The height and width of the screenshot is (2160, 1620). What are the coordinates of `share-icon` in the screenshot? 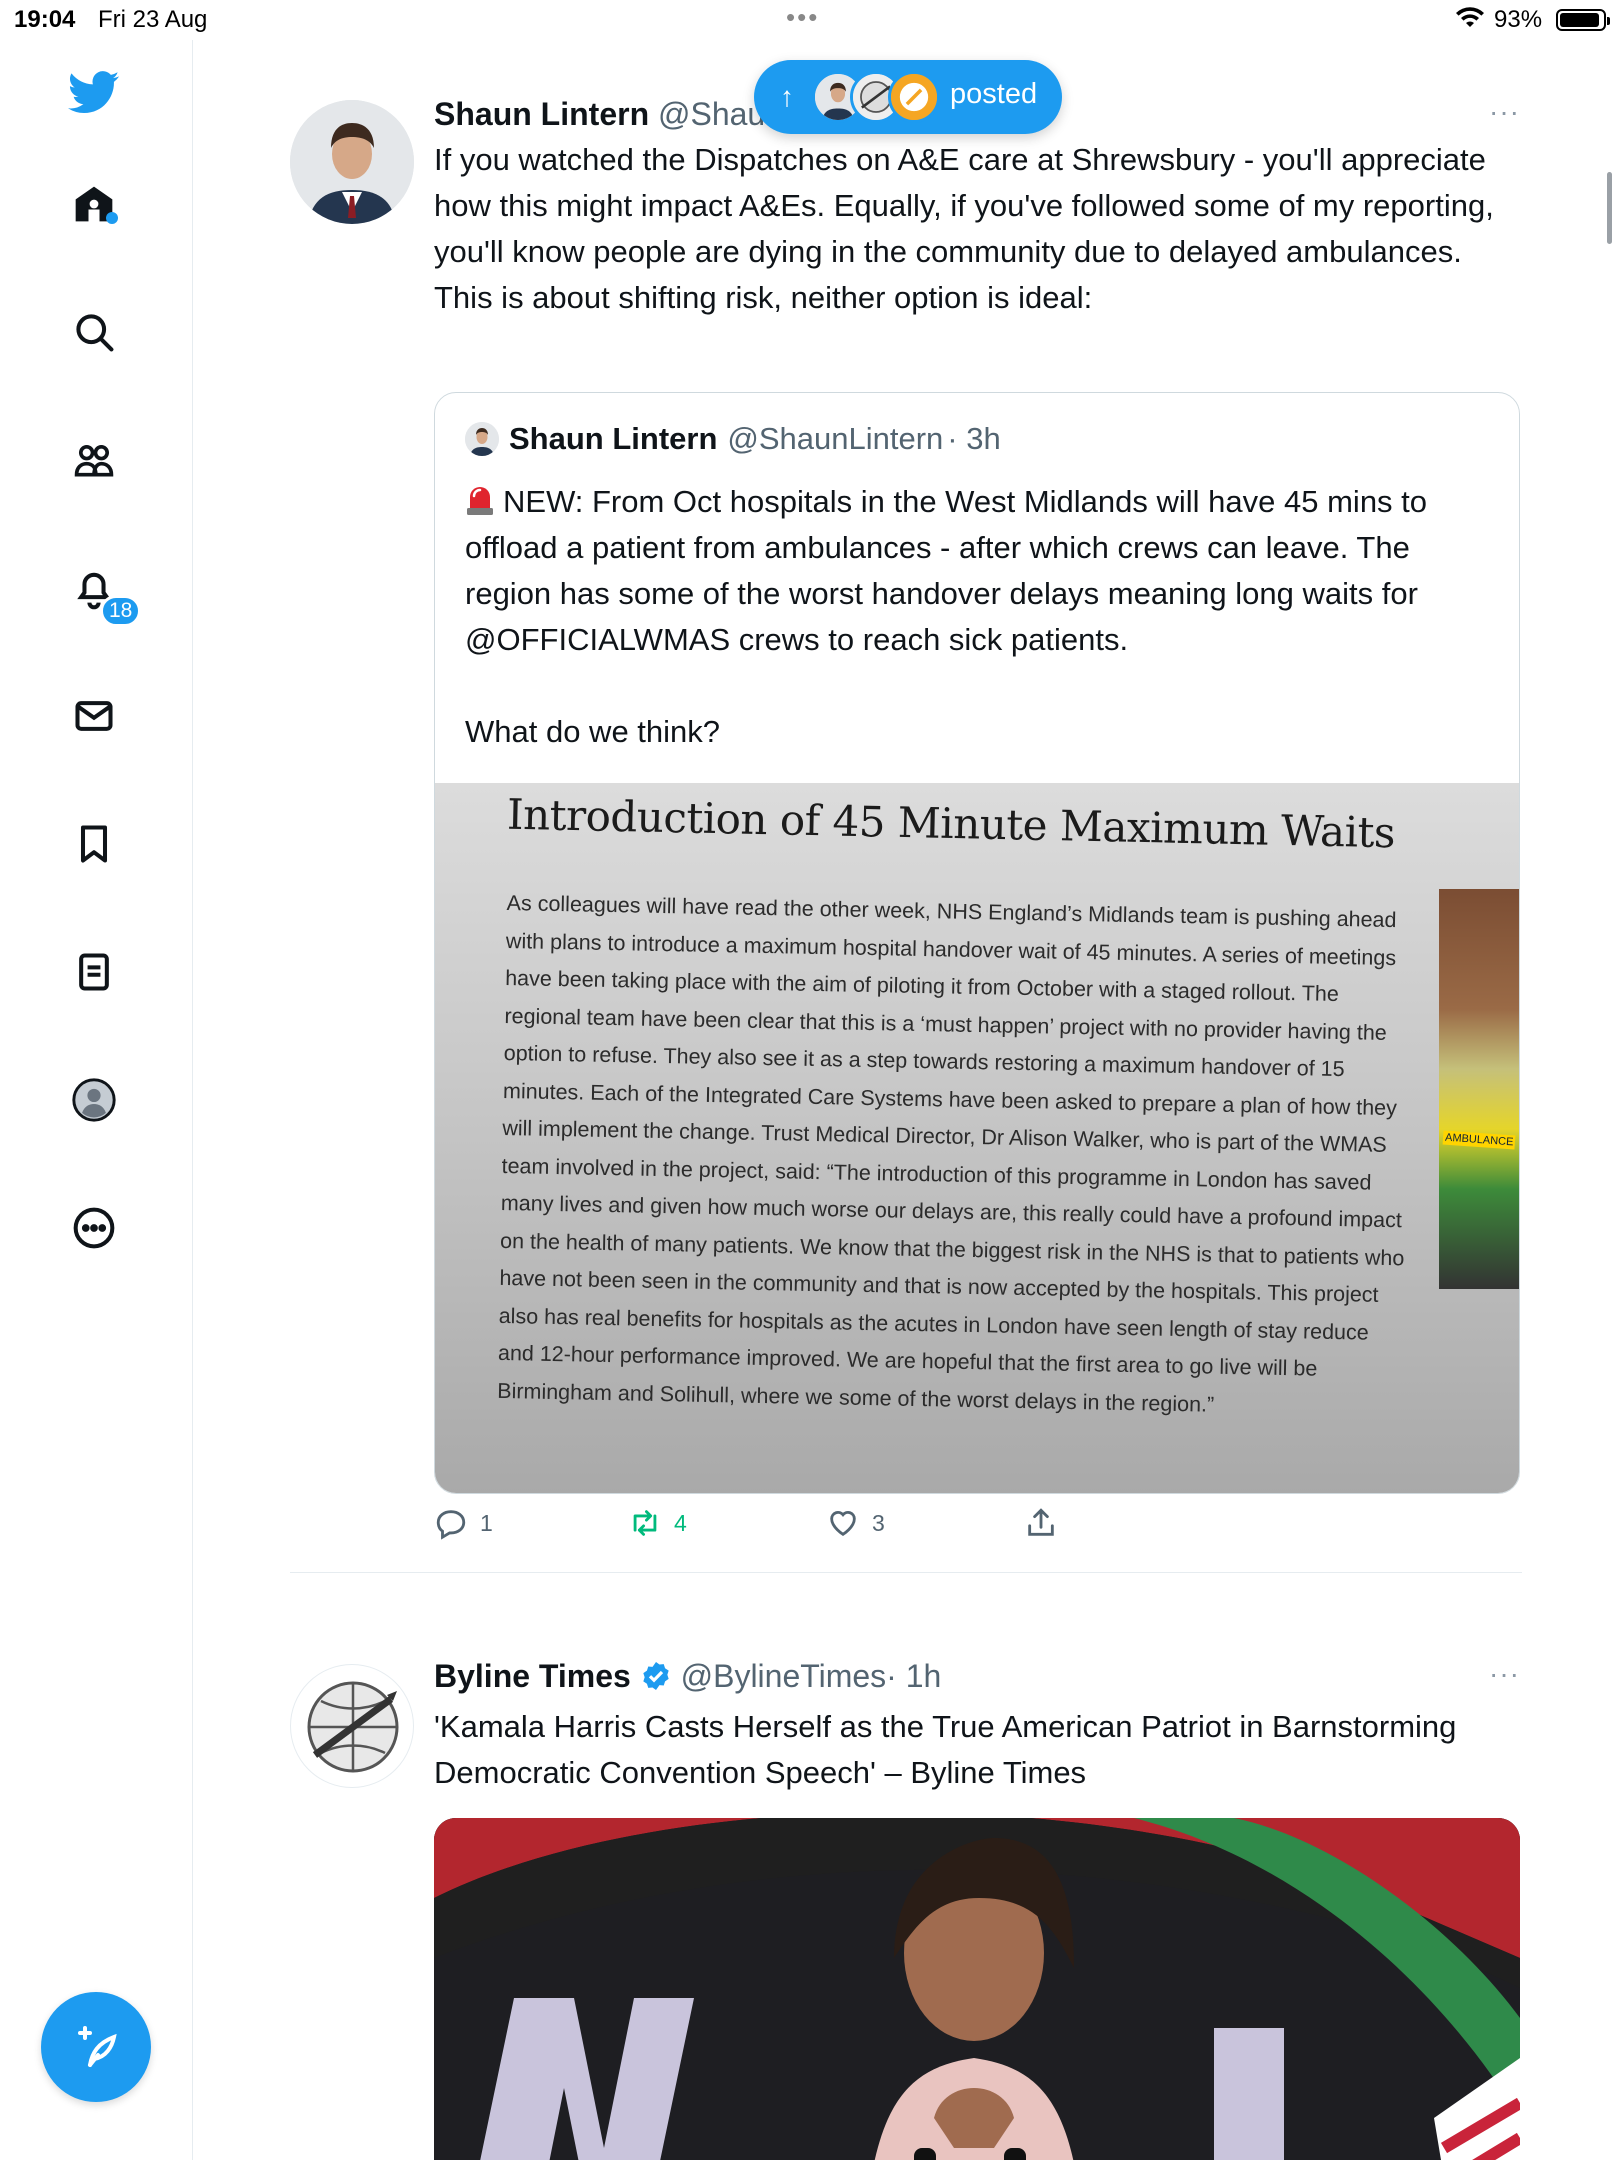 It's located at (1041, 1522).